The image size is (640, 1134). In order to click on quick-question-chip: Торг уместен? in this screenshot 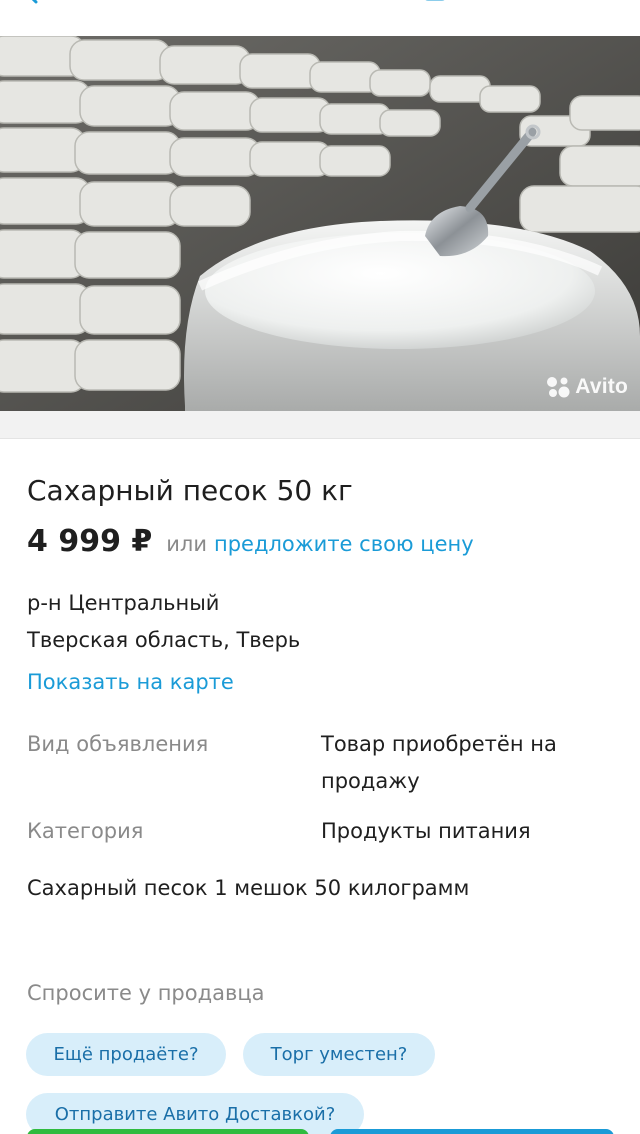, I will do `click(339, 1054)`.